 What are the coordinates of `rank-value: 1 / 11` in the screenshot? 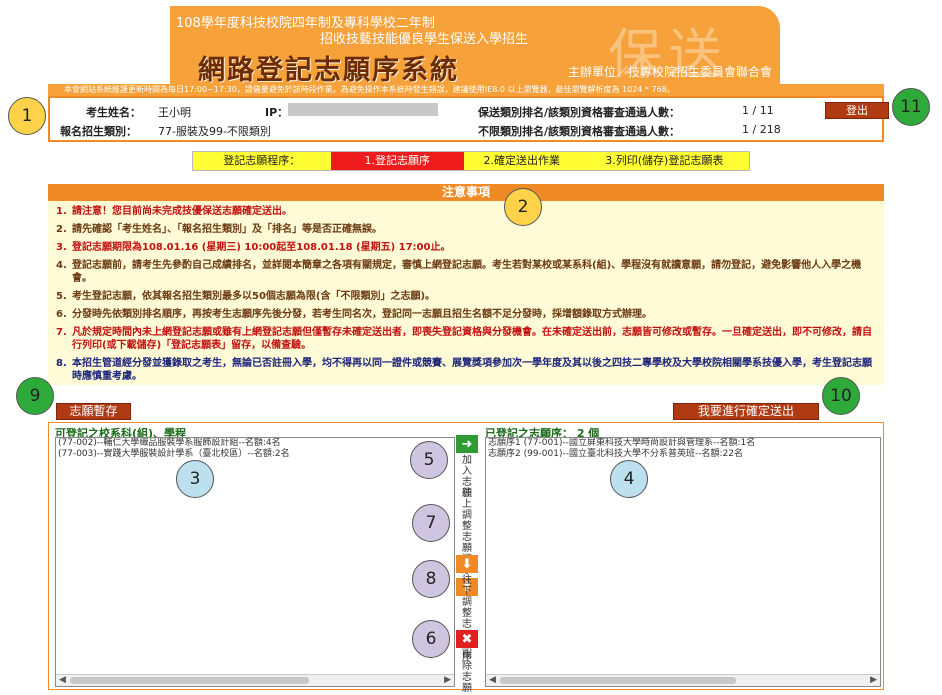 It's located at (758, 110).